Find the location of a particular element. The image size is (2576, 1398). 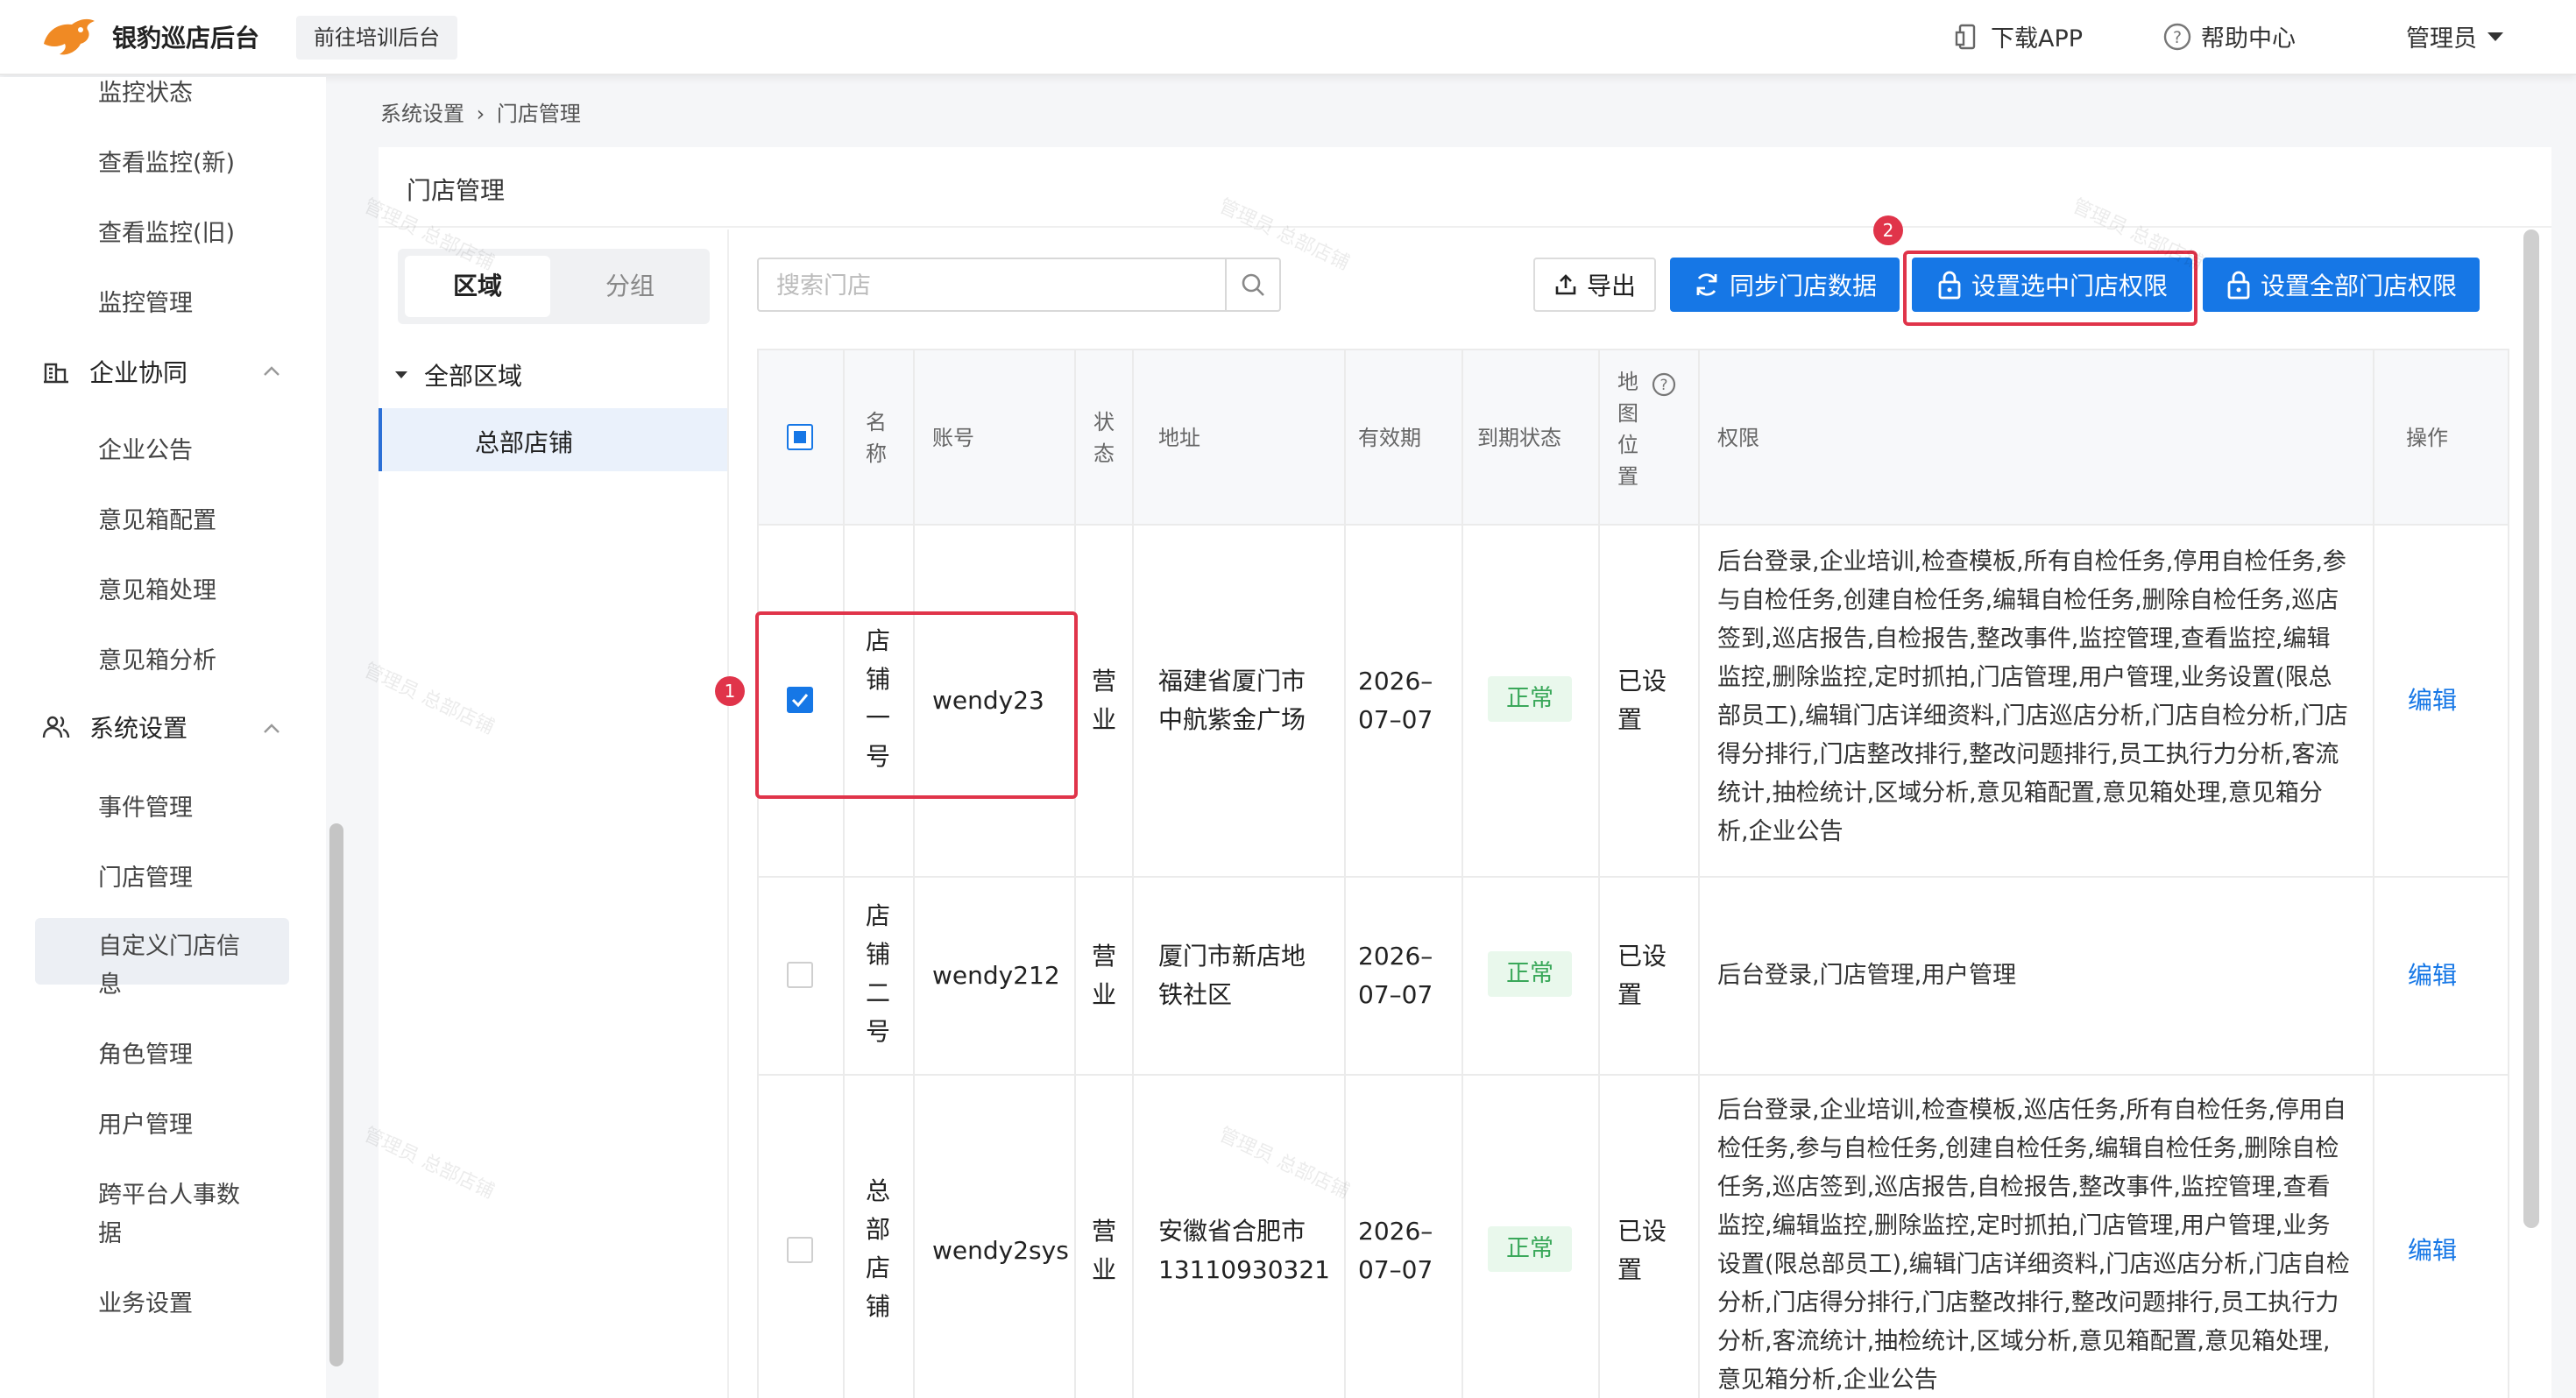

header-status: 状态 is located at coordinates (1104, 438).